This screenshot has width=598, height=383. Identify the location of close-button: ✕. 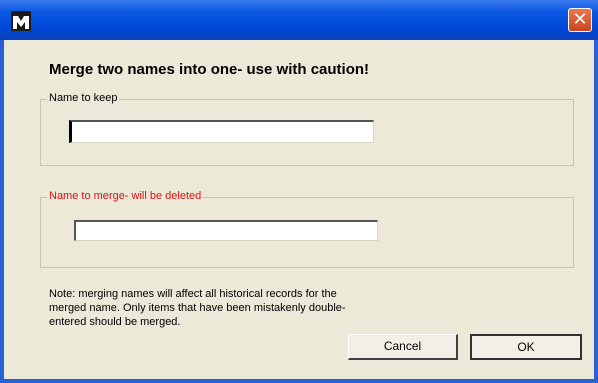
(580, 20).